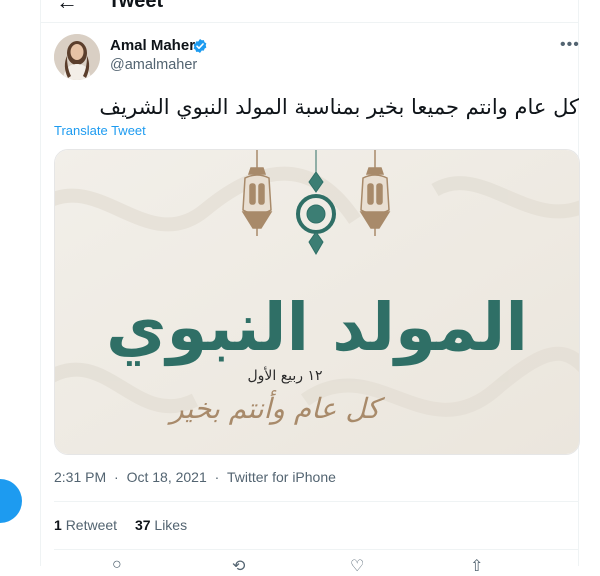  Describe the element at coordinates (80, 477) in the screenshot. I see `tweet-time: 2:31 PM` at that location.